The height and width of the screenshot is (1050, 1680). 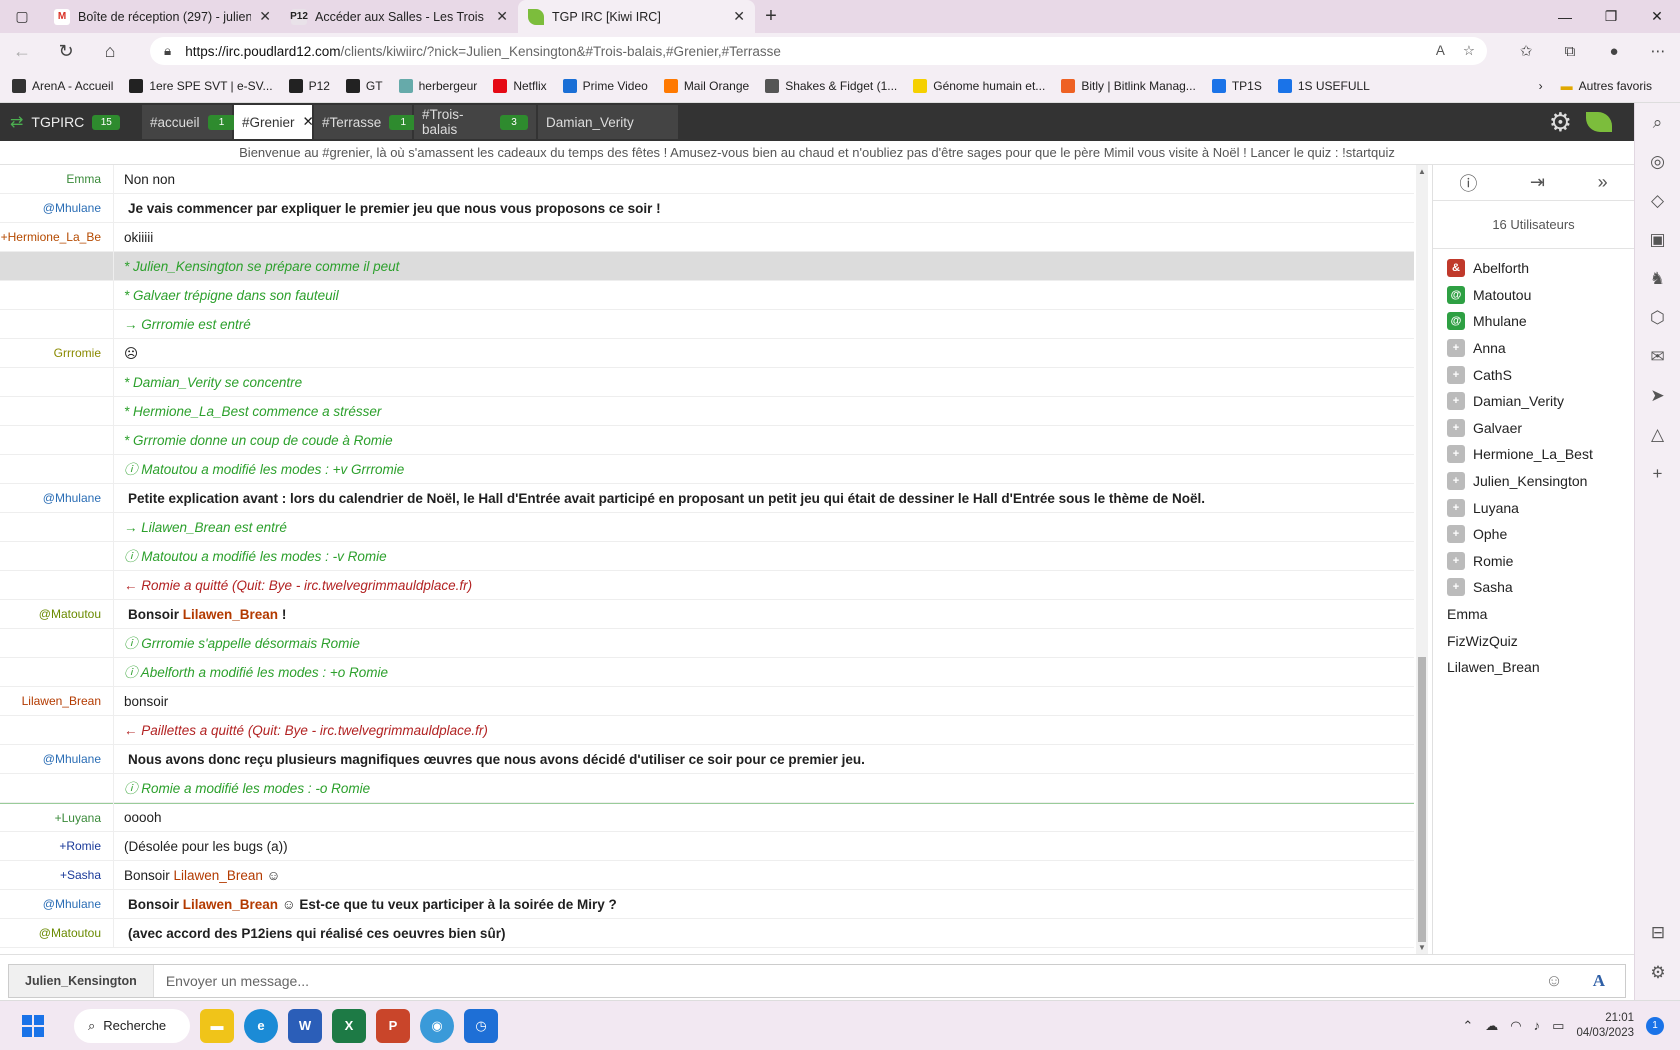 I want to click on collections-icon: ⧉, so click(x=1570, y=51).